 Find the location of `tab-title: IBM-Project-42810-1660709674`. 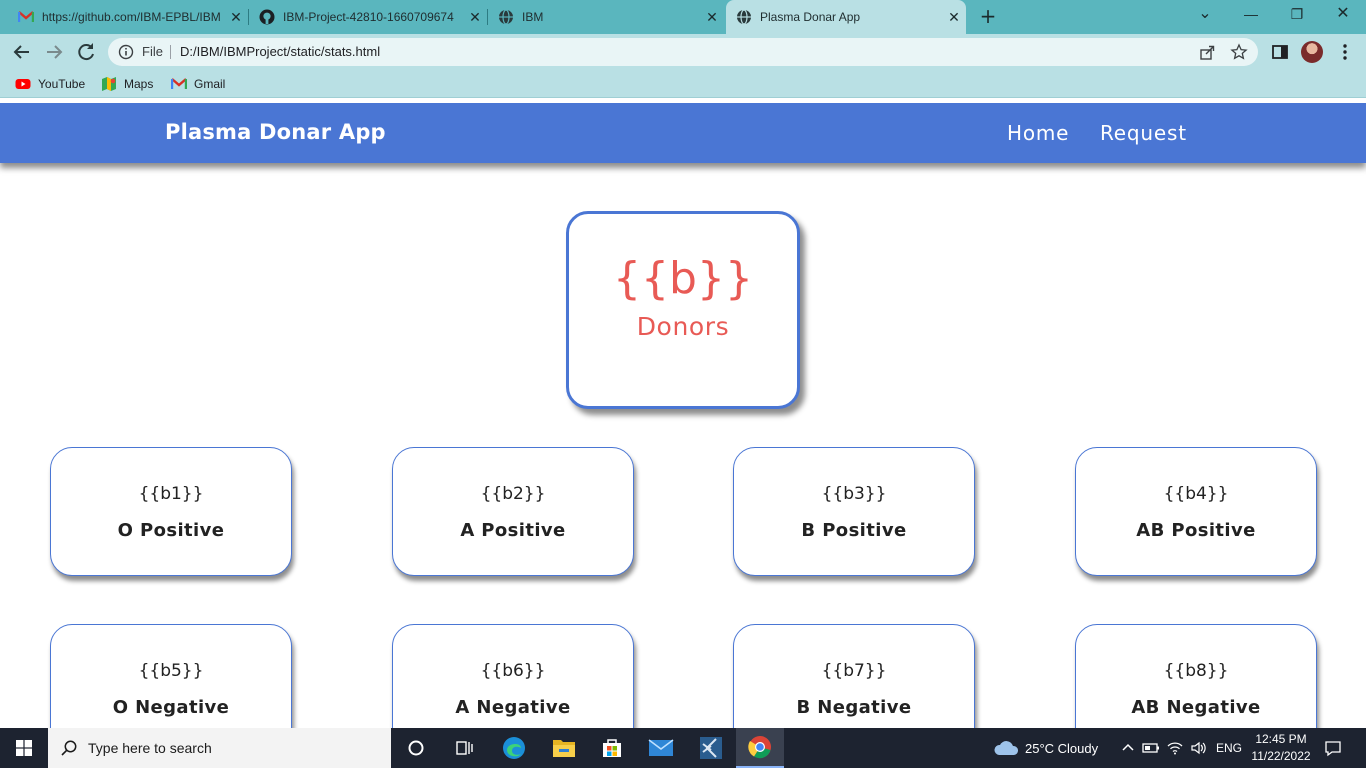

tab-title: IBM-Project-42810-1660709674 is located at coordinates (368, 17).